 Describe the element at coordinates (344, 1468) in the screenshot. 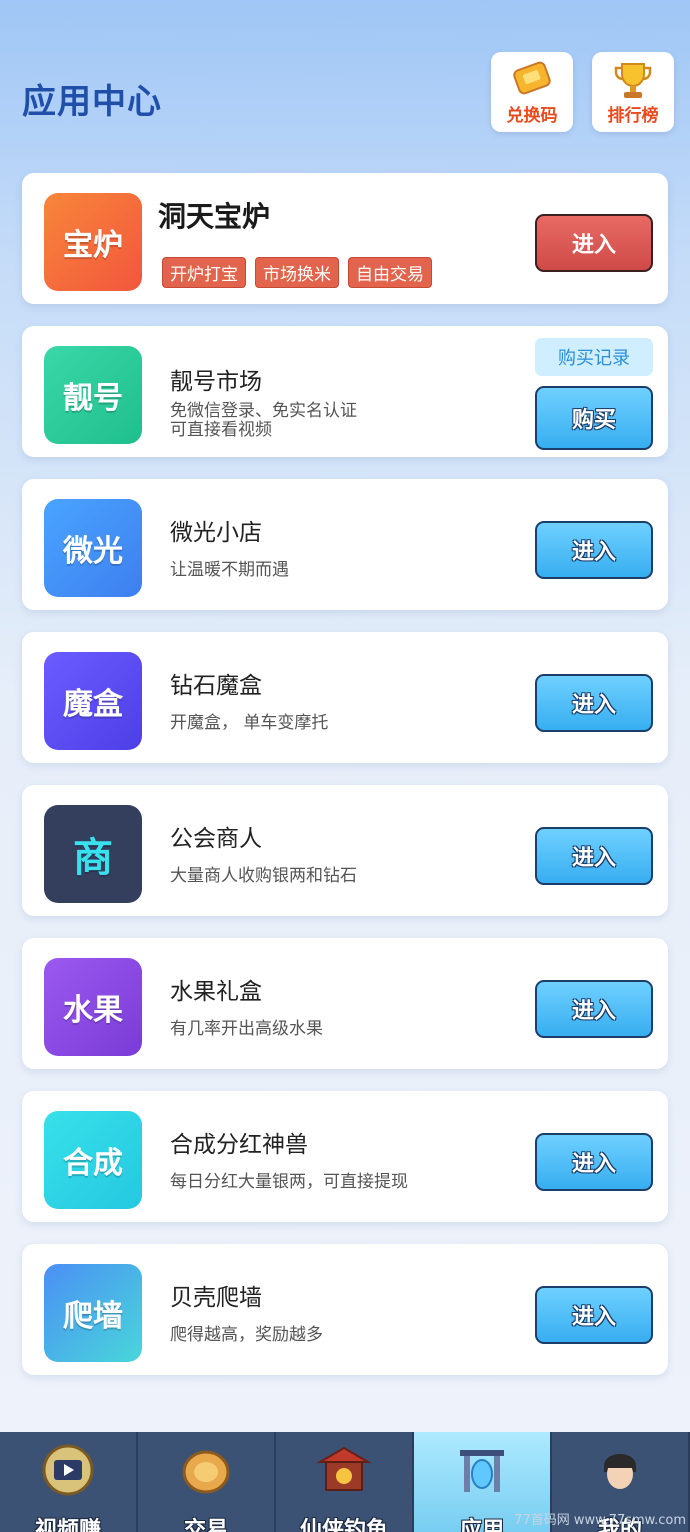

I see `temple-icon` at that location.